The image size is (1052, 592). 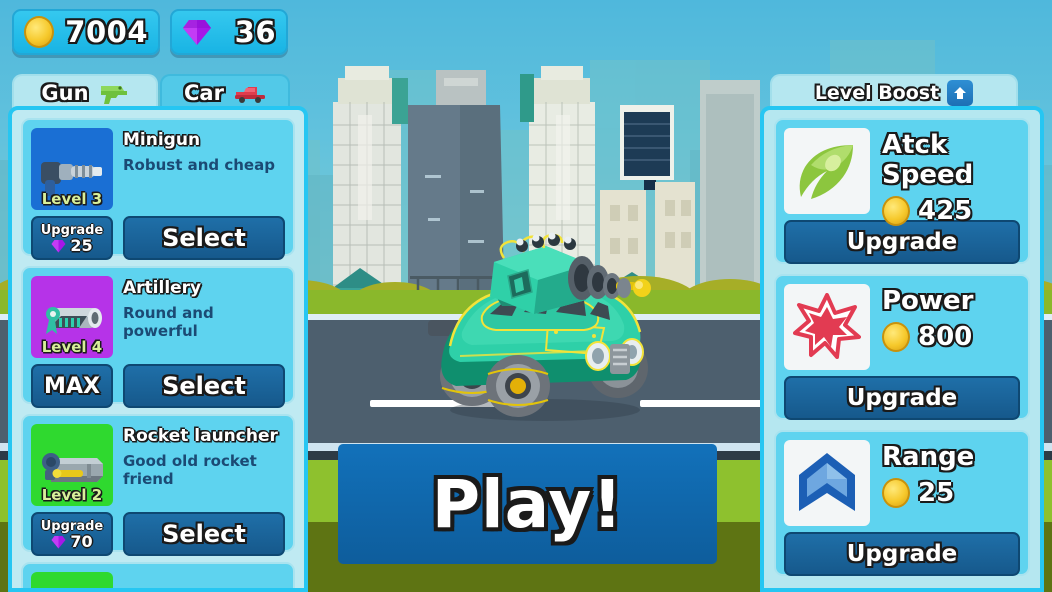 What do you see at coordinates (827, 171) in the screenshot?
I see `green-rocket-icon` at bounding box center [827, 171].